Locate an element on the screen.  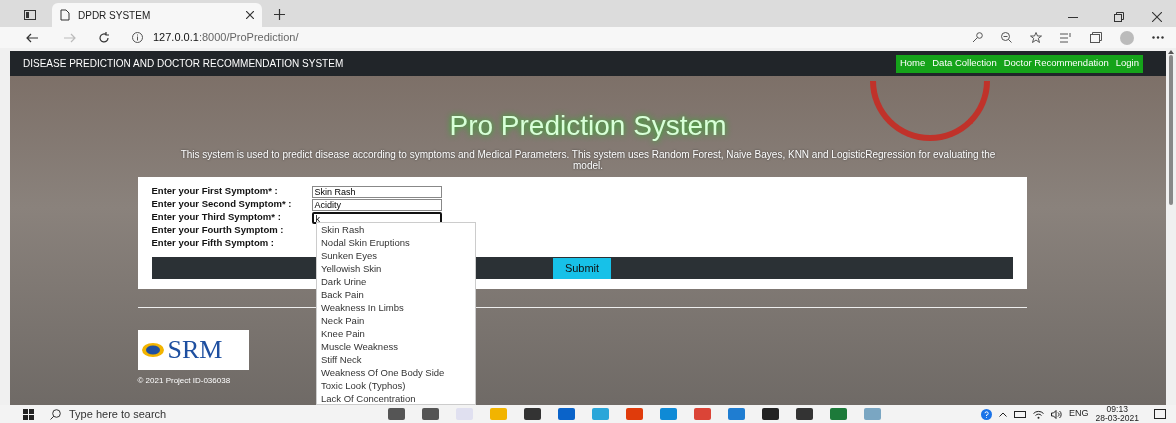
field-label: Enter your Fourth Symptom : is located at coordinates (218, 230).